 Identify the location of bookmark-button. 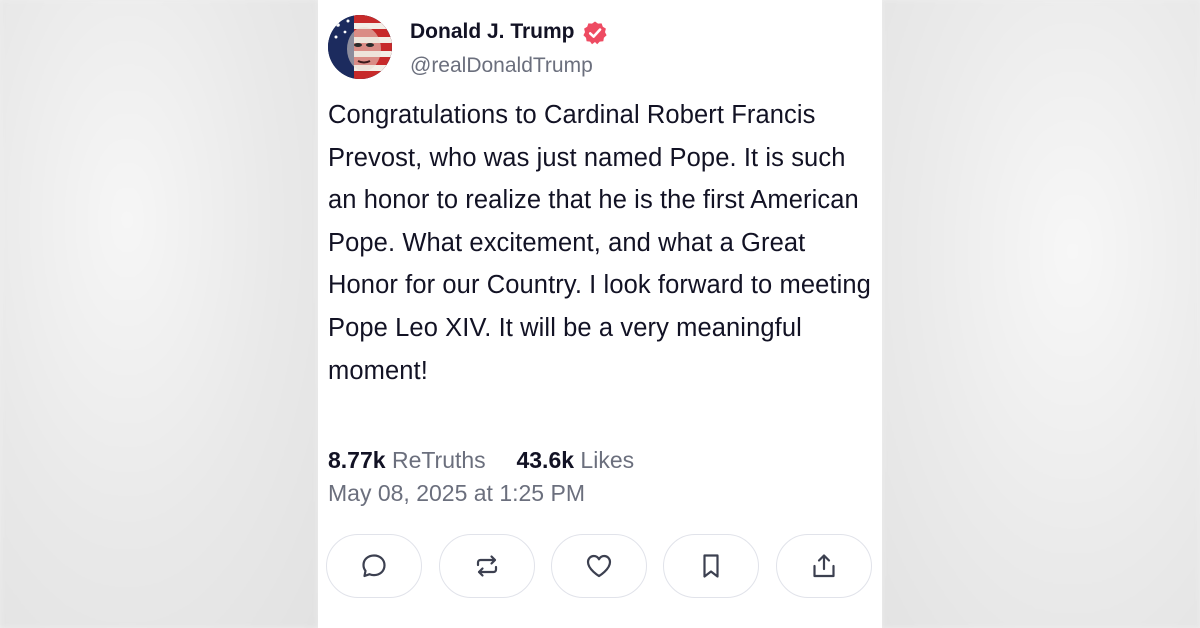
(711, 566).